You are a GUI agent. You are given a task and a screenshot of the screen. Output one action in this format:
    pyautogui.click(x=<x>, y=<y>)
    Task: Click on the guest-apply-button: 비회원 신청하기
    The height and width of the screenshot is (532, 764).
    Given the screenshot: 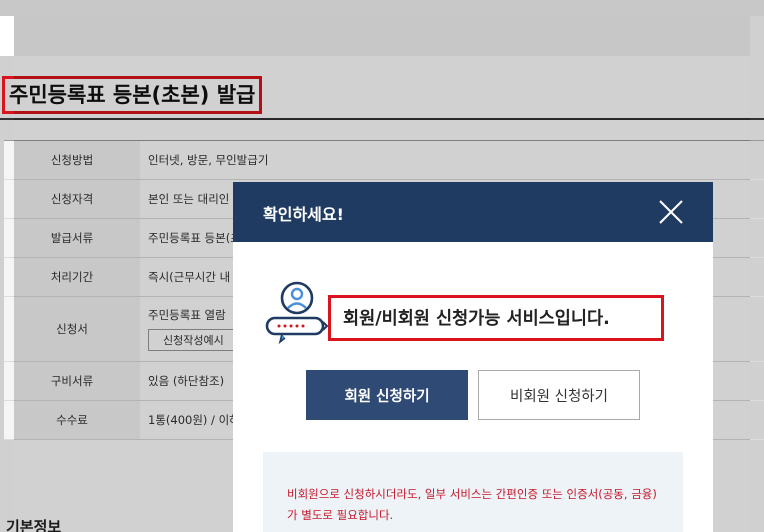 What is the action you would take?
    pyautogui.click(x=559, y=395)
    